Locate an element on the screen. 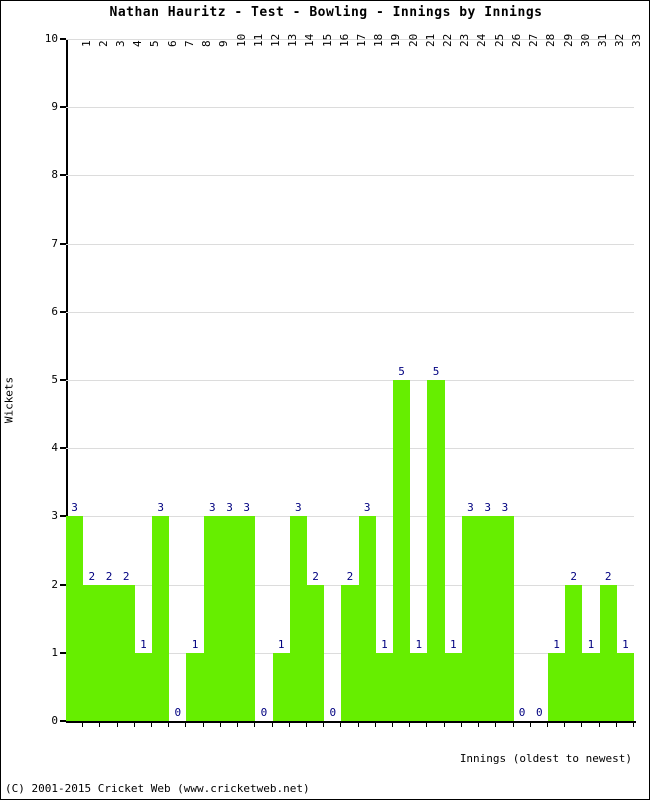  bar-slot: 2 15 is located at coordinates (320, 380).